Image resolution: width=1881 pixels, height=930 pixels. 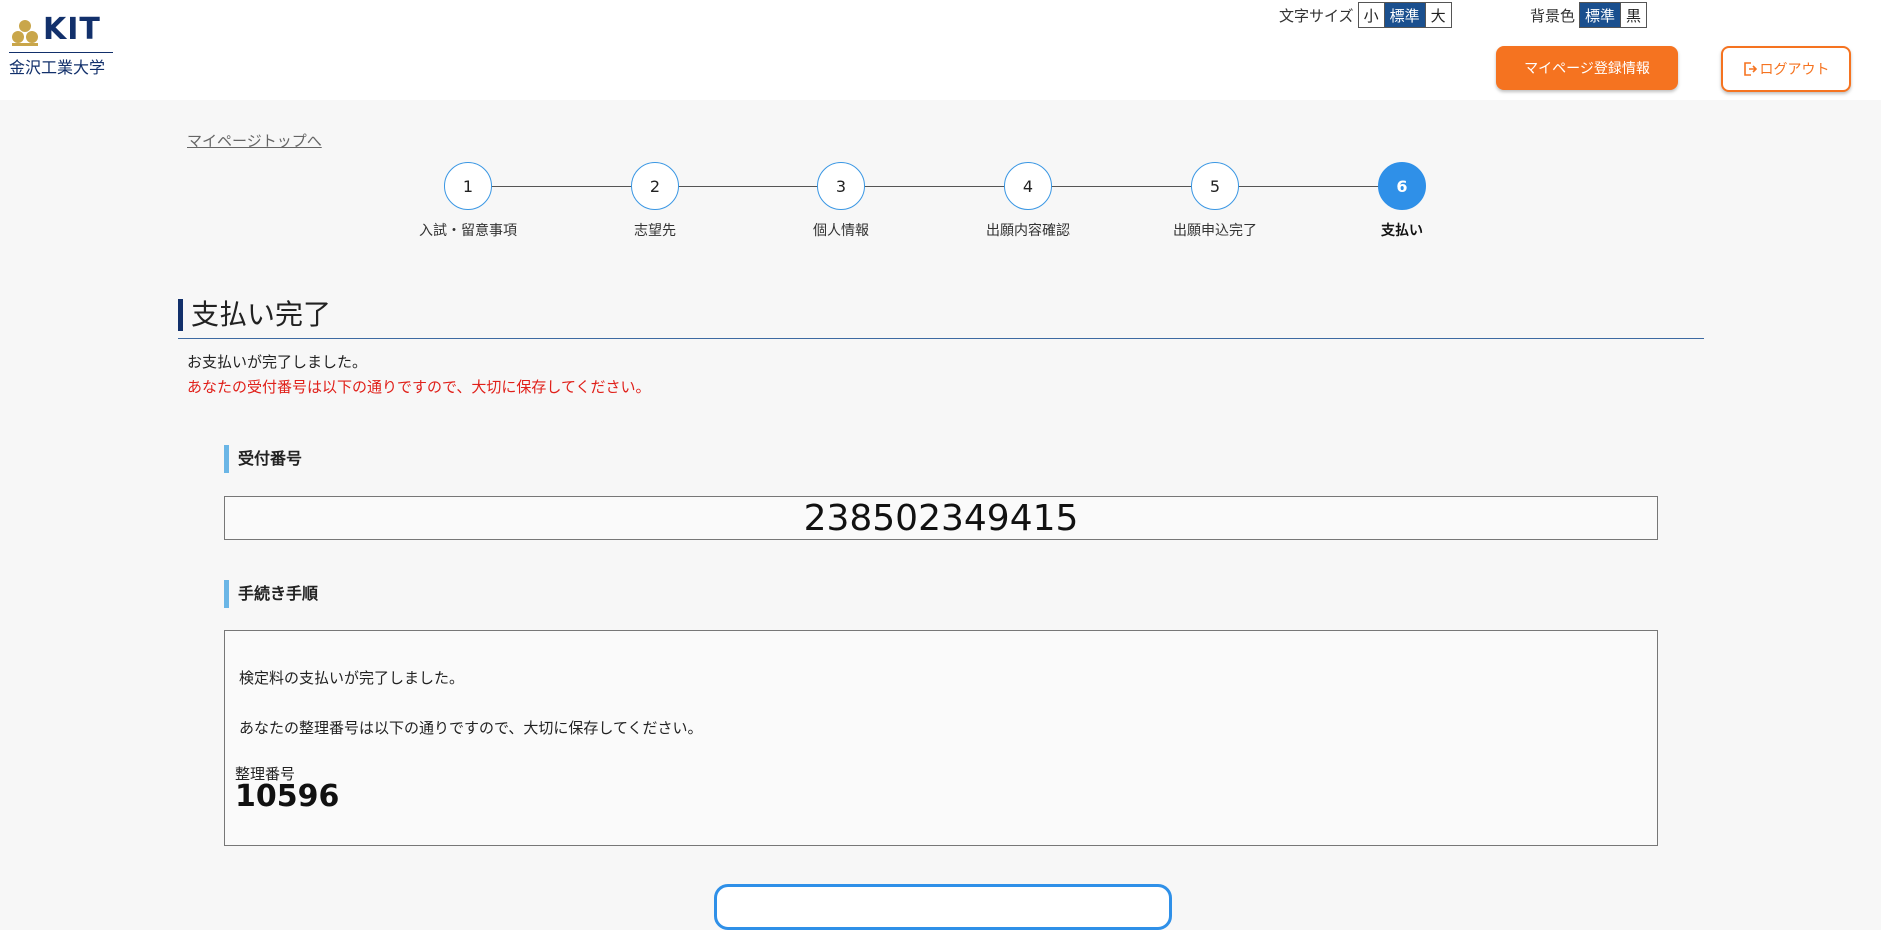 I want to click on logout-icon, so click(x=1750, y=69).